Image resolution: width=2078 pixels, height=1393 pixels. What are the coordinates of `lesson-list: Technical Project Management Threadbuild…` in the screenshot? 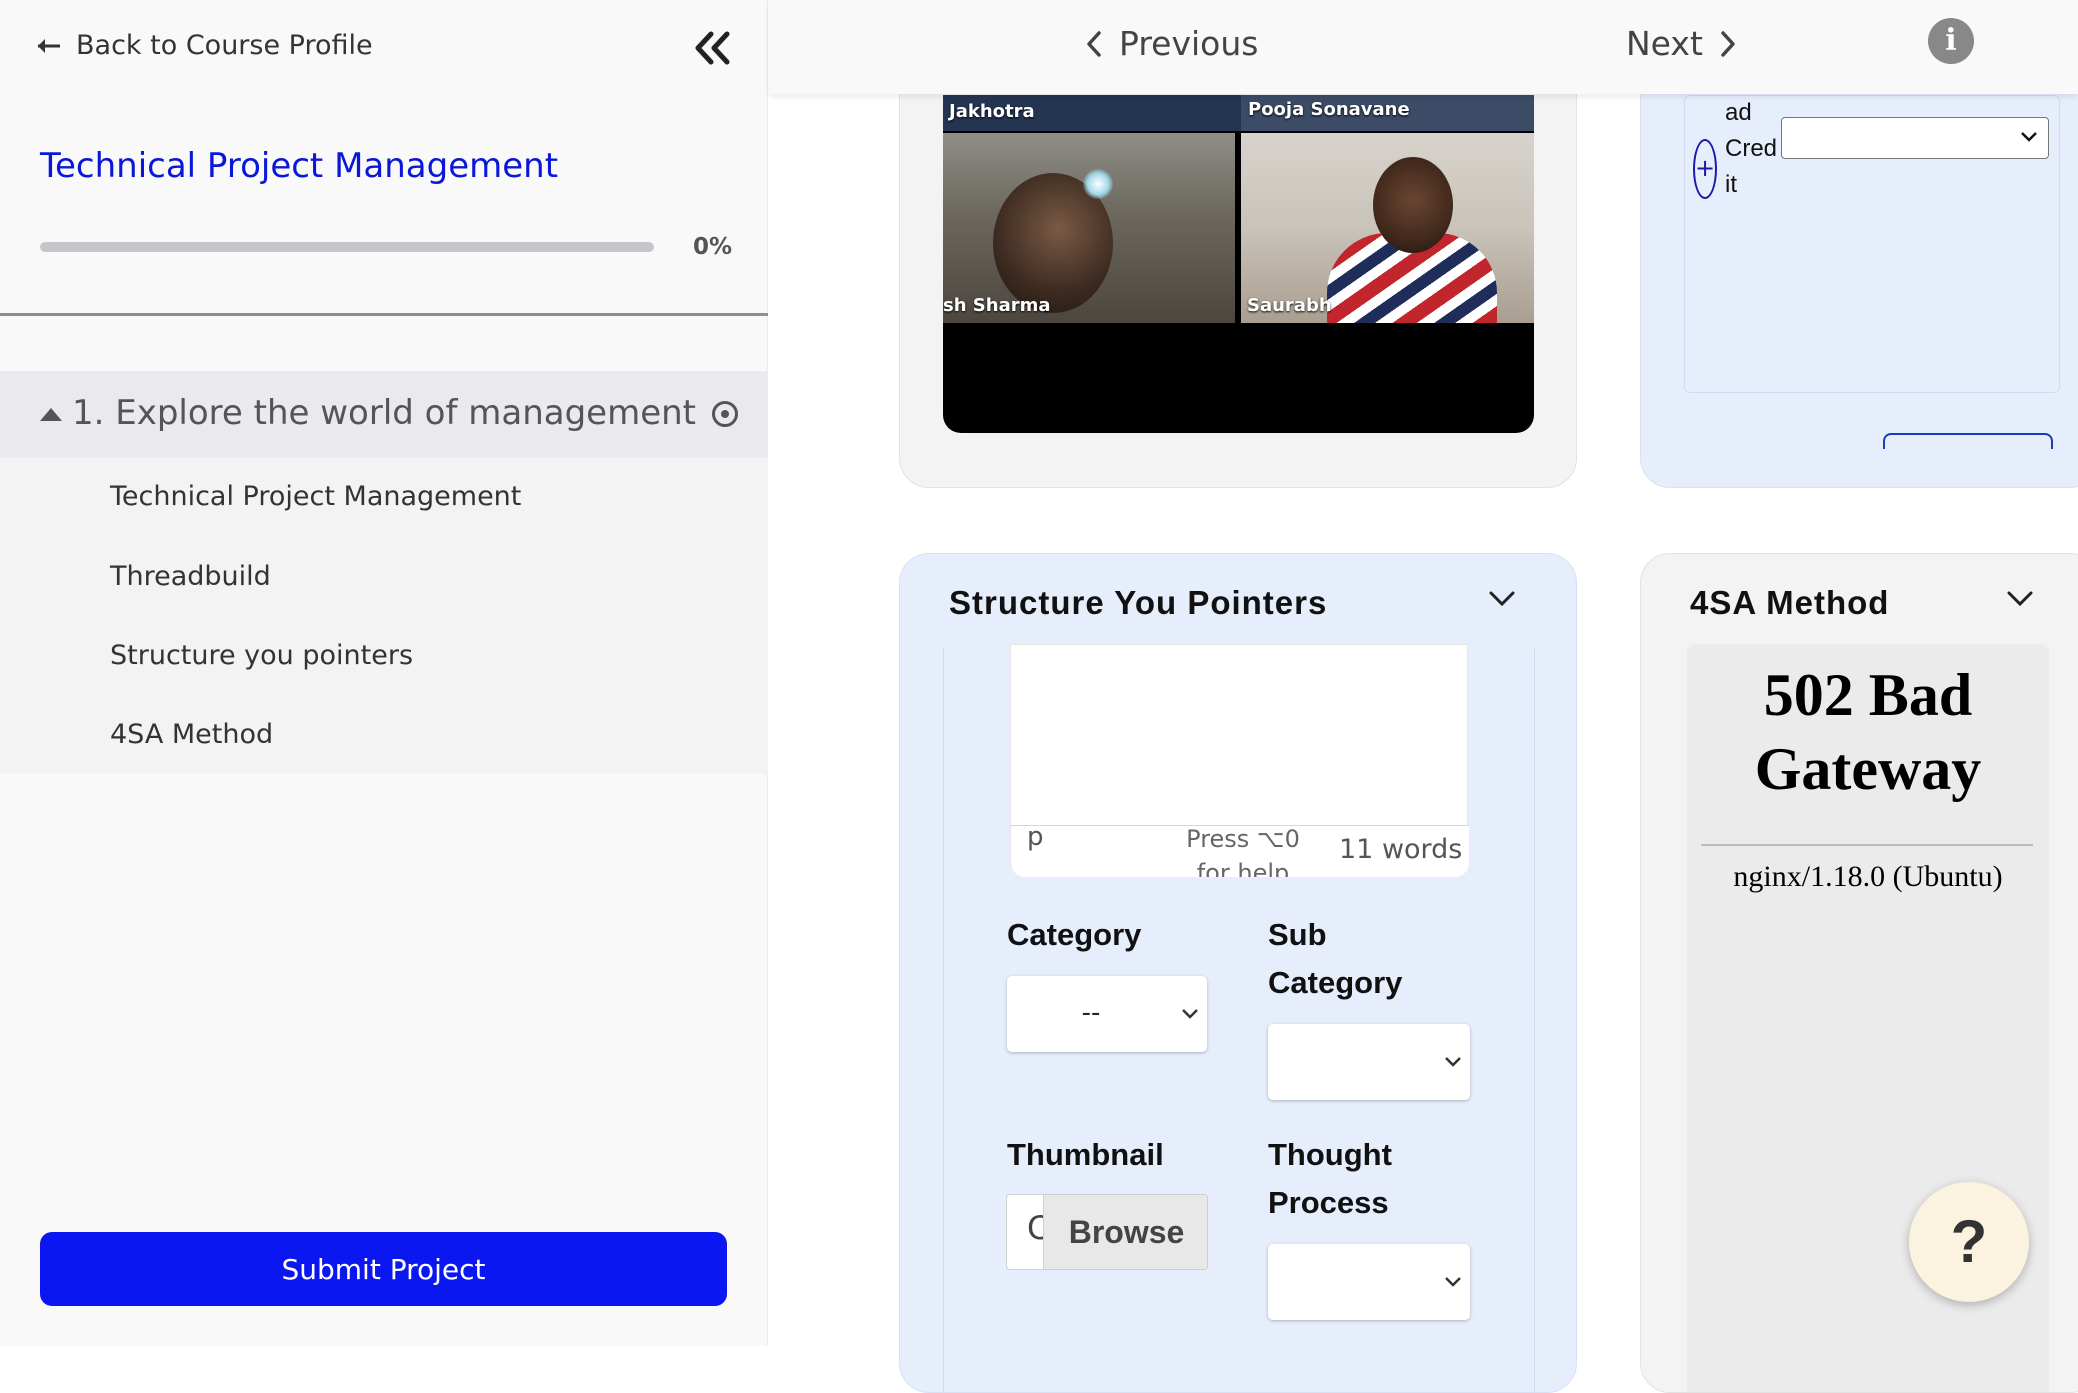 It's located at (384, 616).